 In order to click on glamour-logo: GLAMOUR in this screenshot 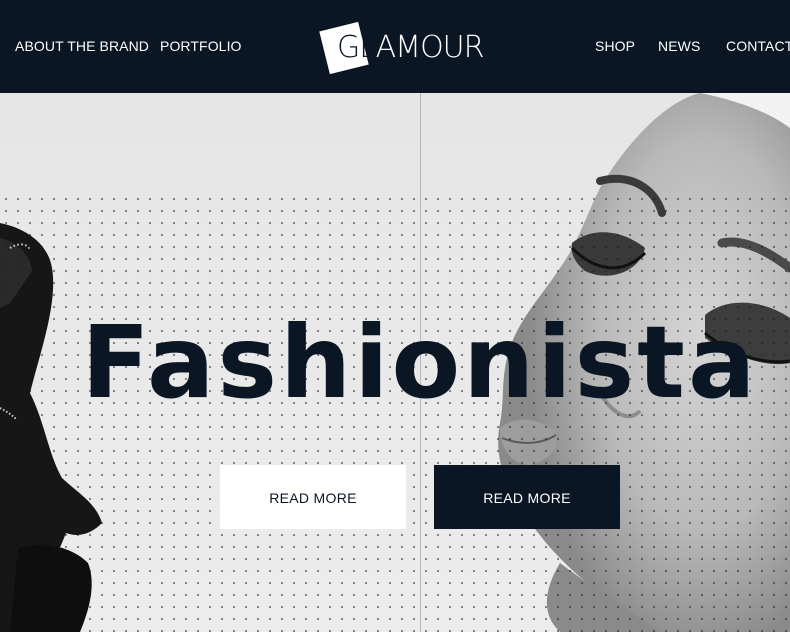, I will do `click(402, 49)`.